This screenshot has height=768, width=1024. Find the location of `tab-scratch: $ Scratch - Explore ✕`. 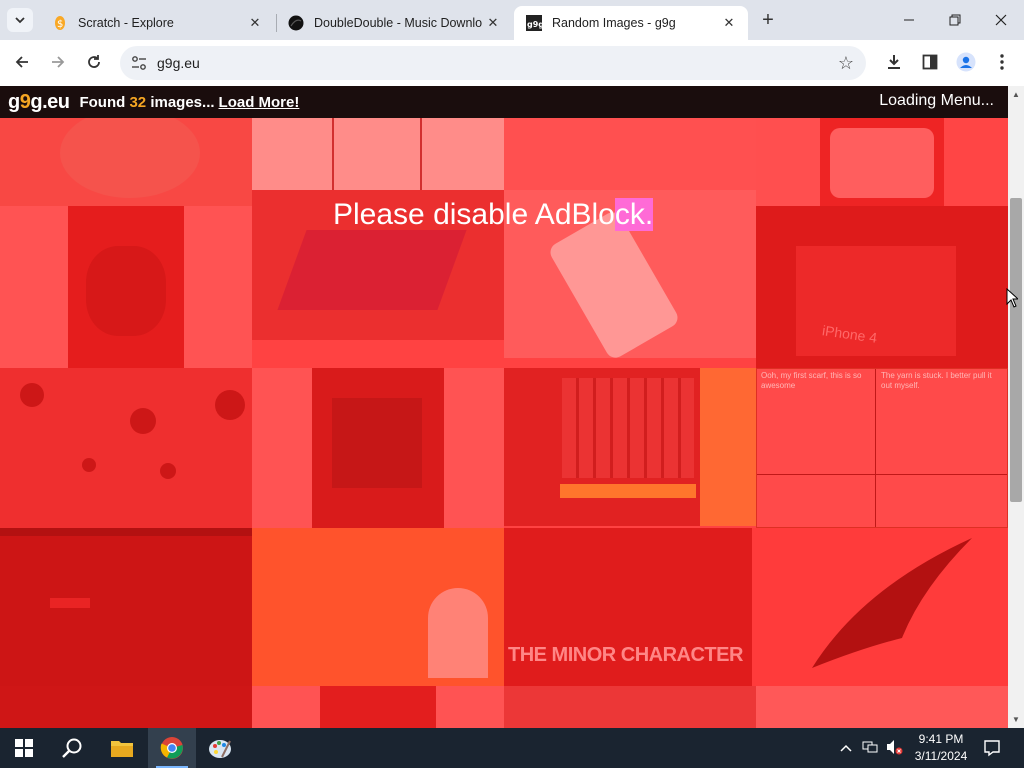

tab-scratch: $ Scratch - Explore ✕ is located at coordinates (157, 23).